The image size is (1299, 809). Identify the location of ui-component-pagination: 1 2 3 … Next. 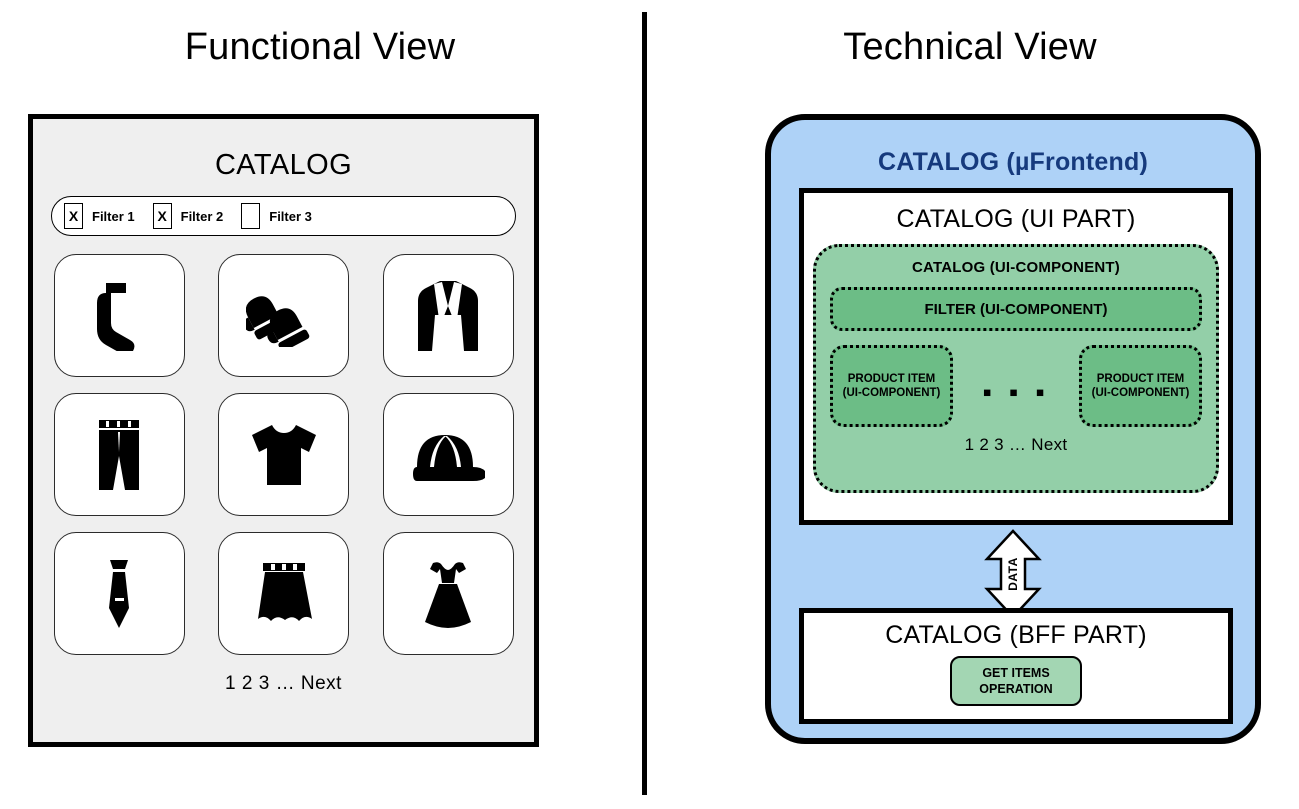
(1016, 444).